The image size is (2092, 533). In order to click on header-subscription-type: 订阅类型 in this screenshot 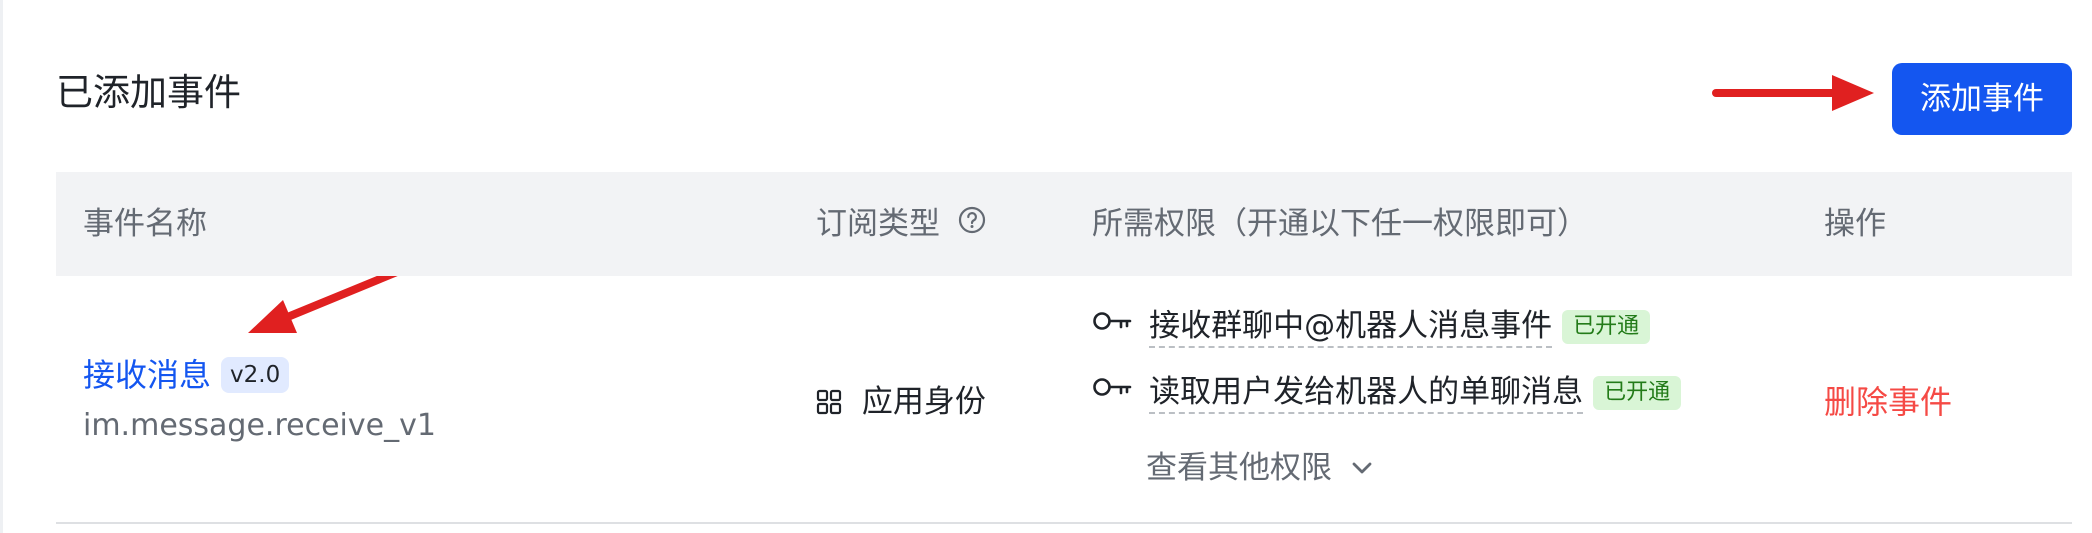, I will do `click(901, 224)`.